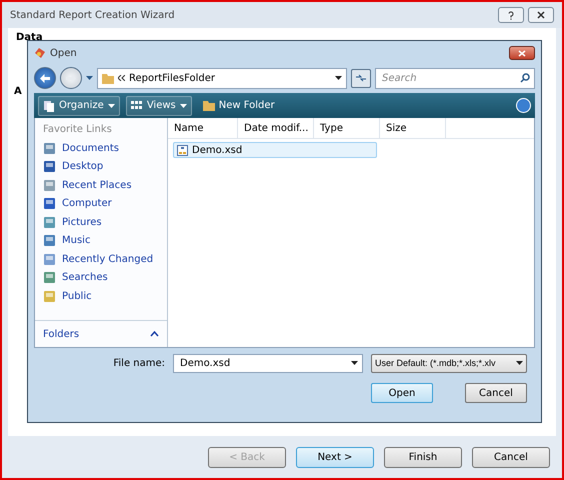  Describe the element at coordinates (347, 128) in the screenshot. I see `column-header: Type` at that location.